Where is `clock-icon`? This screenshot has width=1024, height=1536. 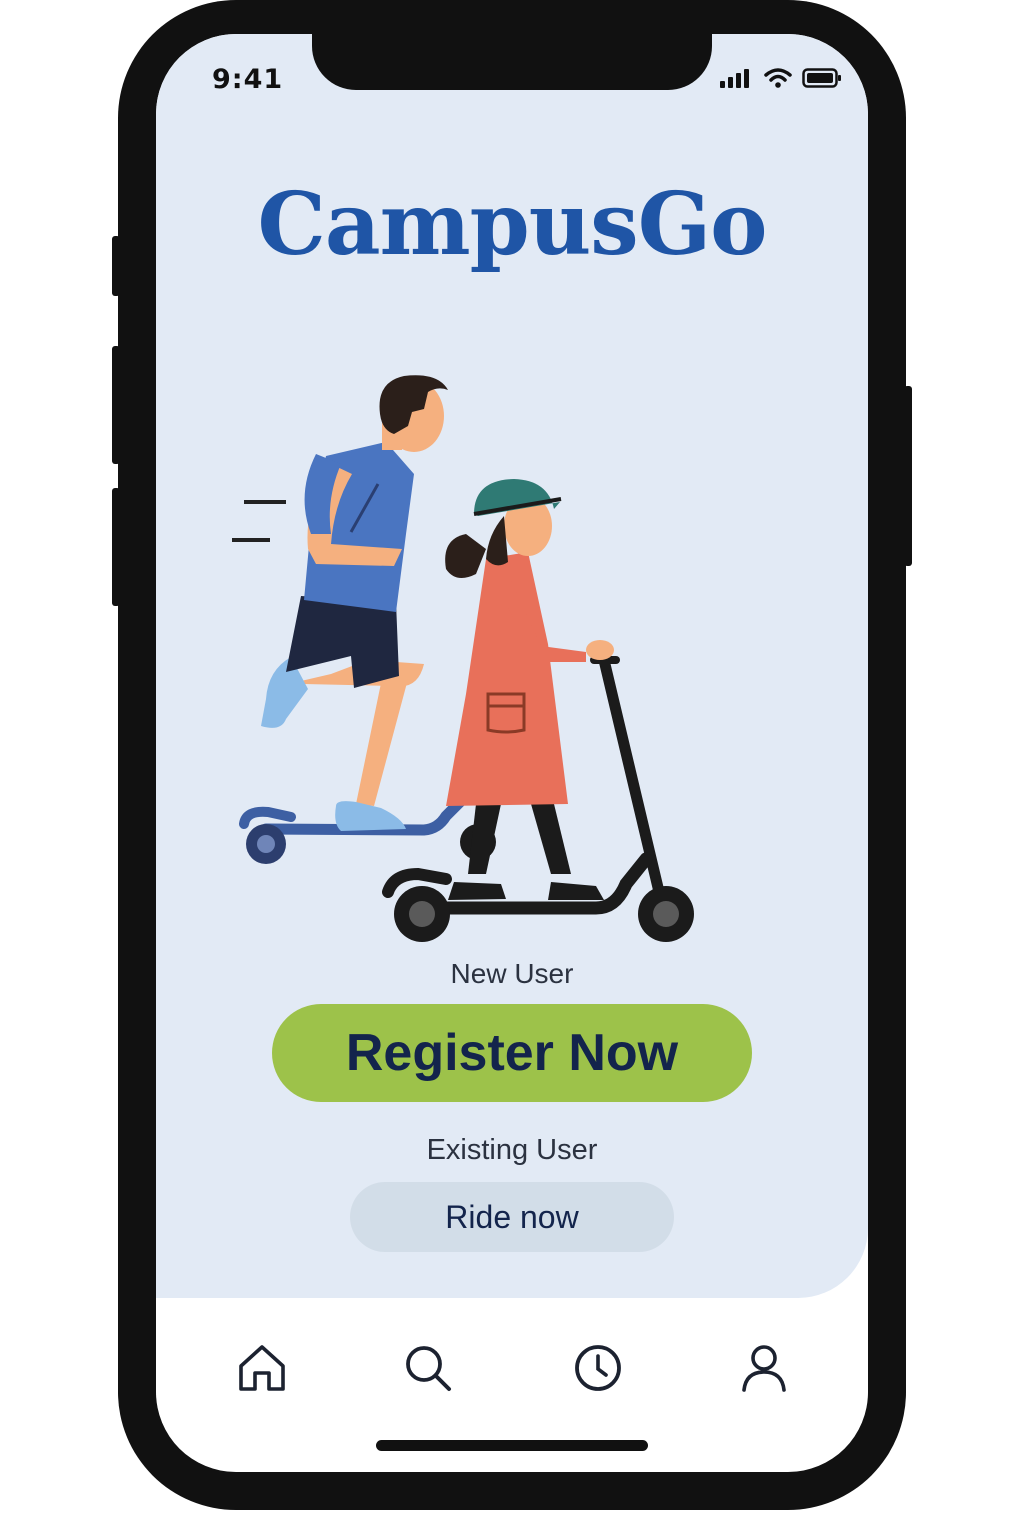
clock-icon is located at coordinates (598, 1368).